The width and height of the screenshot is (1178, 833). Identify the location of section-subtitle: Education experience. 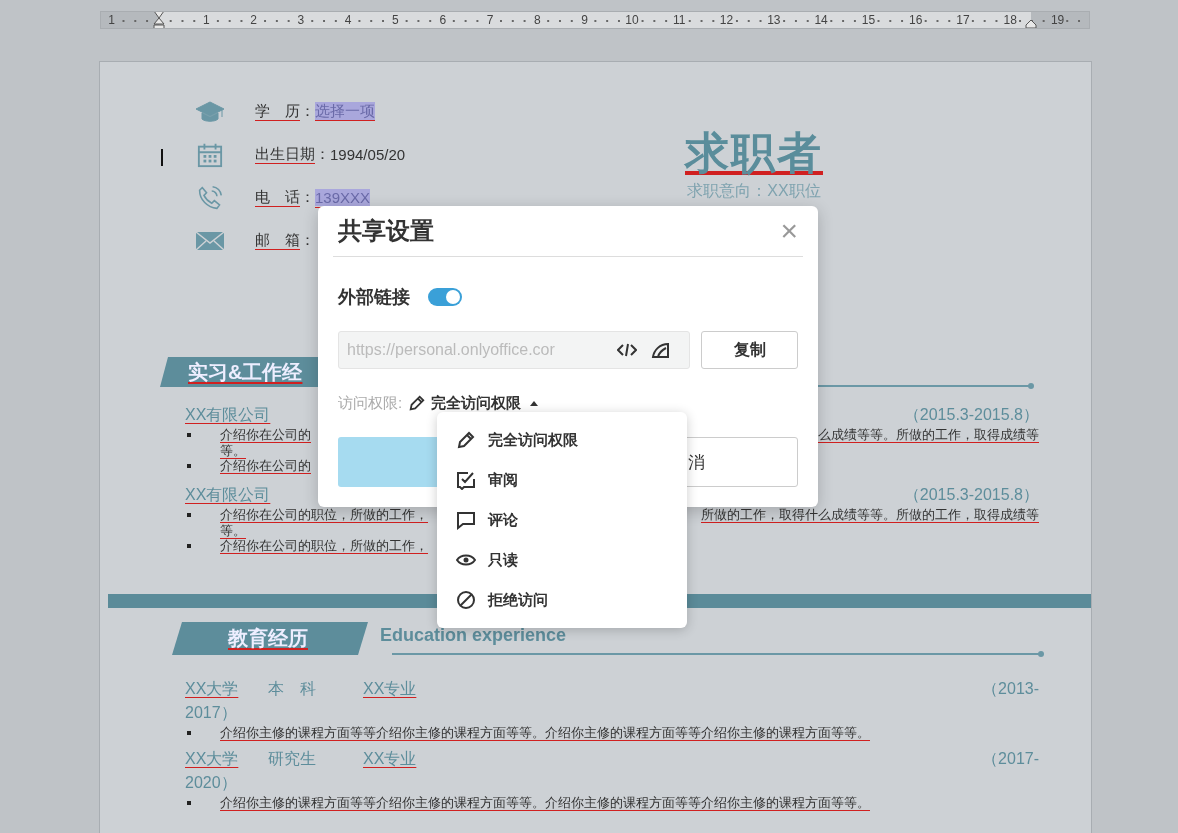
(473, 635).